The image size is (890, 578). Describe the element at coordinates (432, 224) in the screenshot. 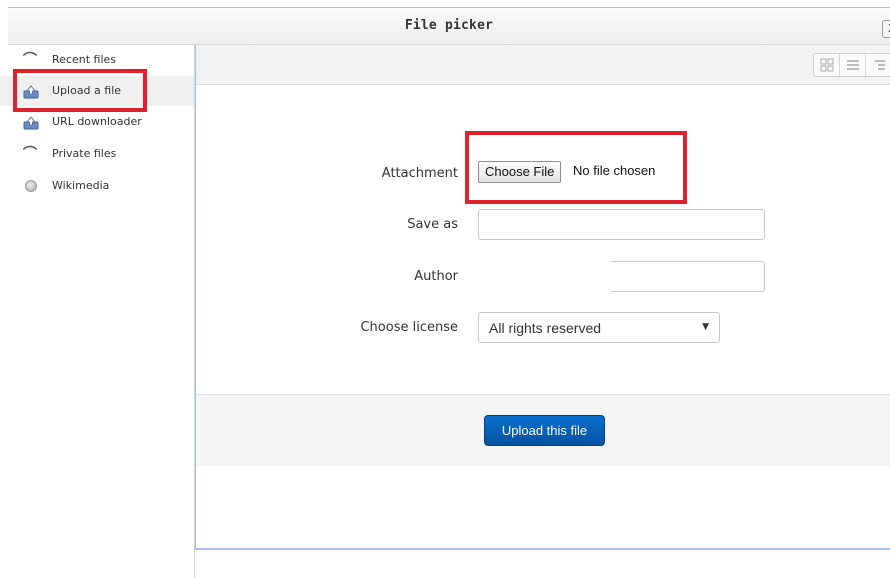

I see `save-as-label: Save as` at that location.